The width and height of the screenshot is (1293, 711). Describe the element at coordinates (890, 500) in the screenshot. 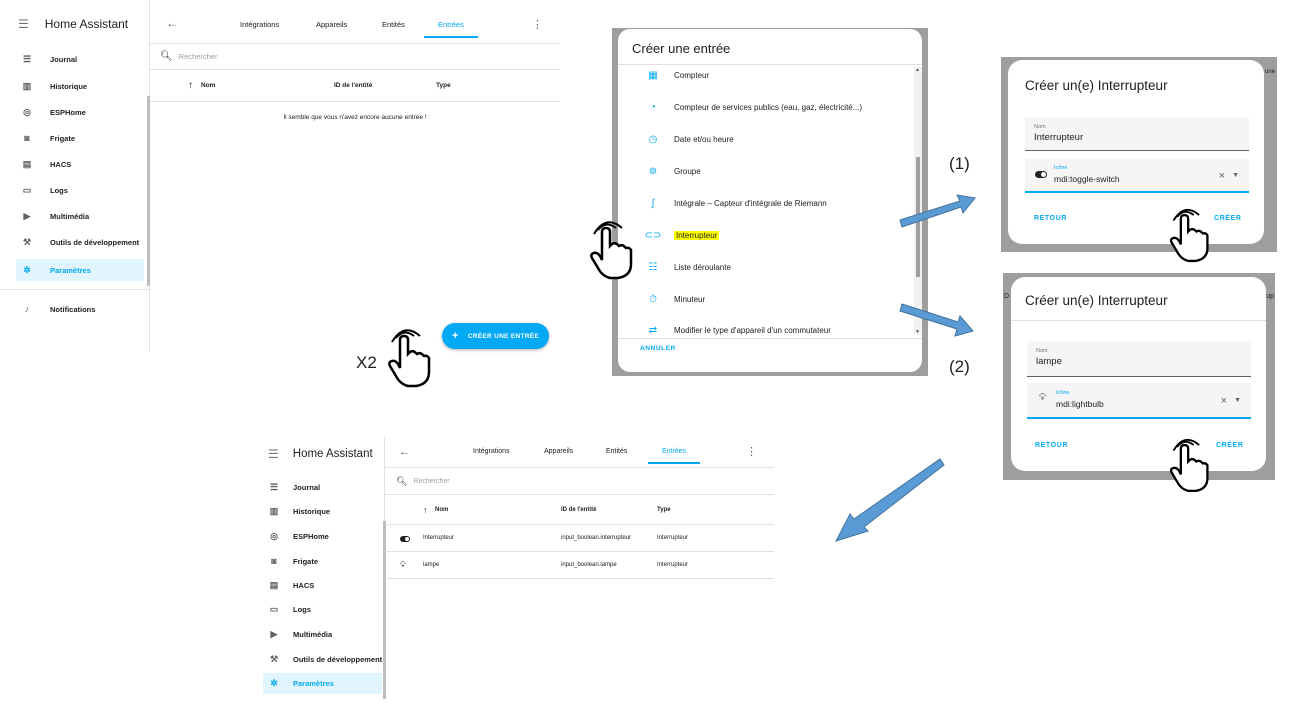

I see `arrow-3-shape` at that location.